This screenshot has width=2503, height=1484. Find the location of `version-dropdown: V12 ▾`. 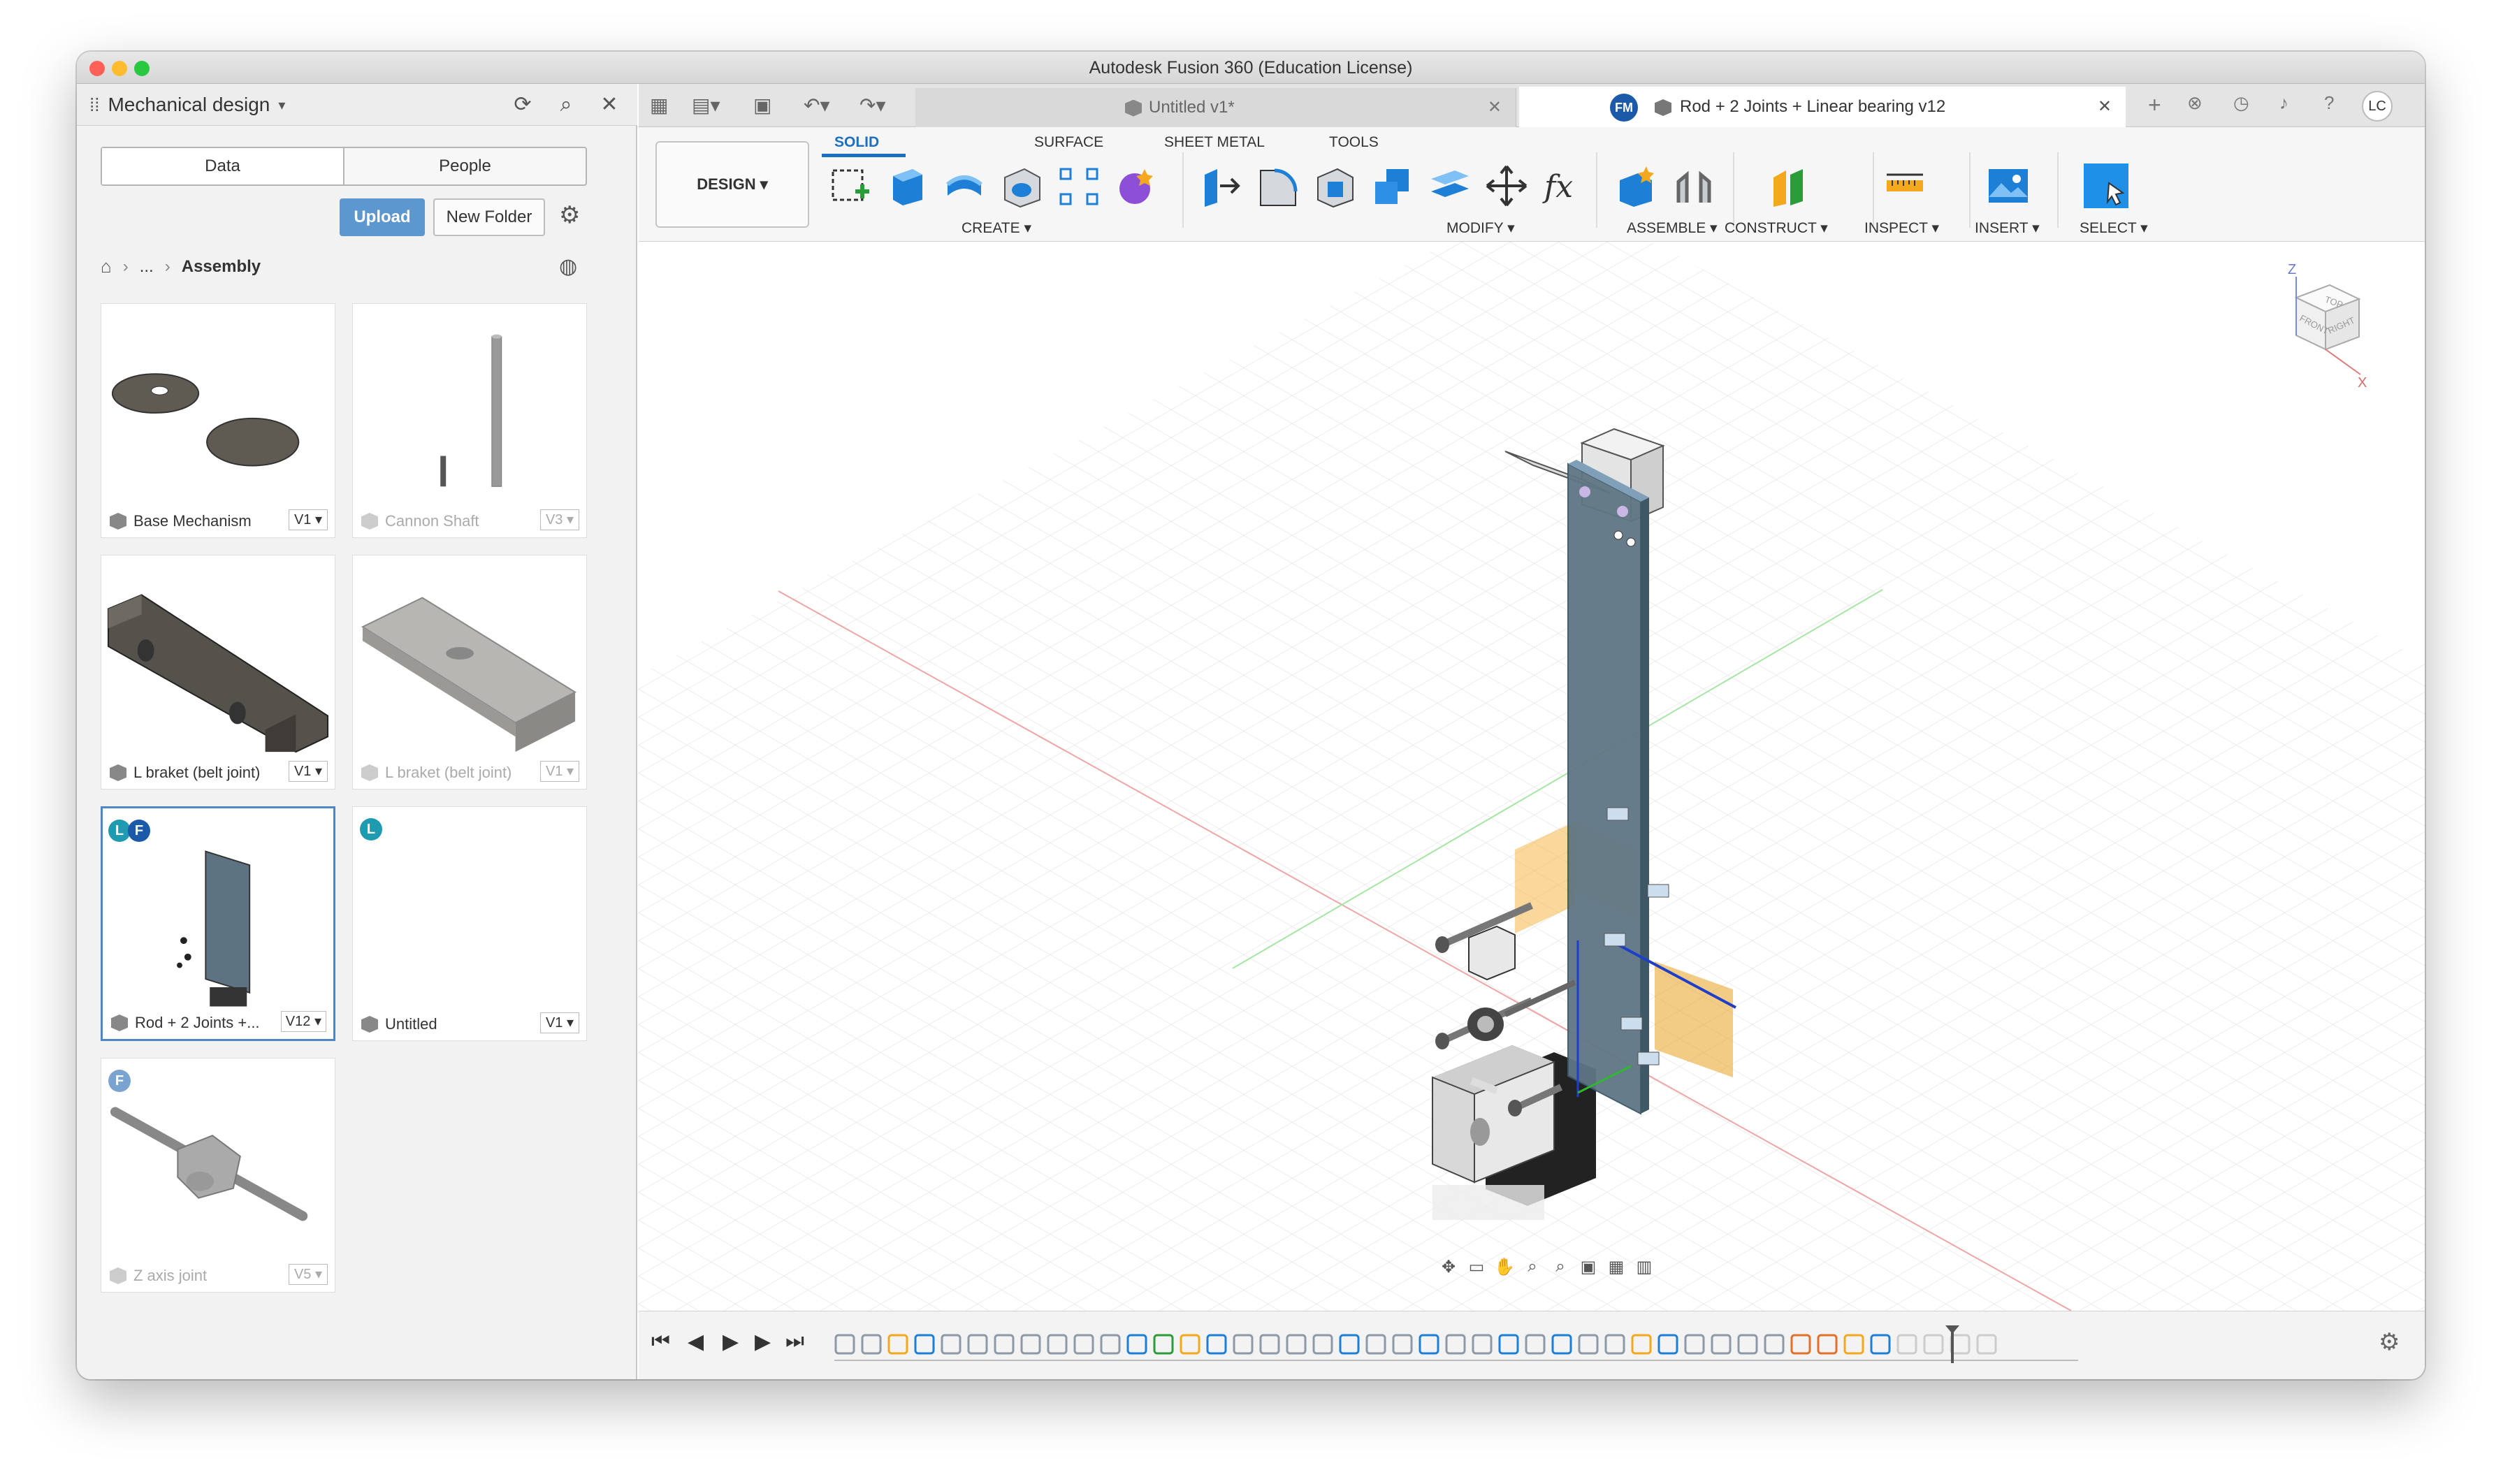

version-dropdown: V12 ▾ is located at coordinates (303, 1021).